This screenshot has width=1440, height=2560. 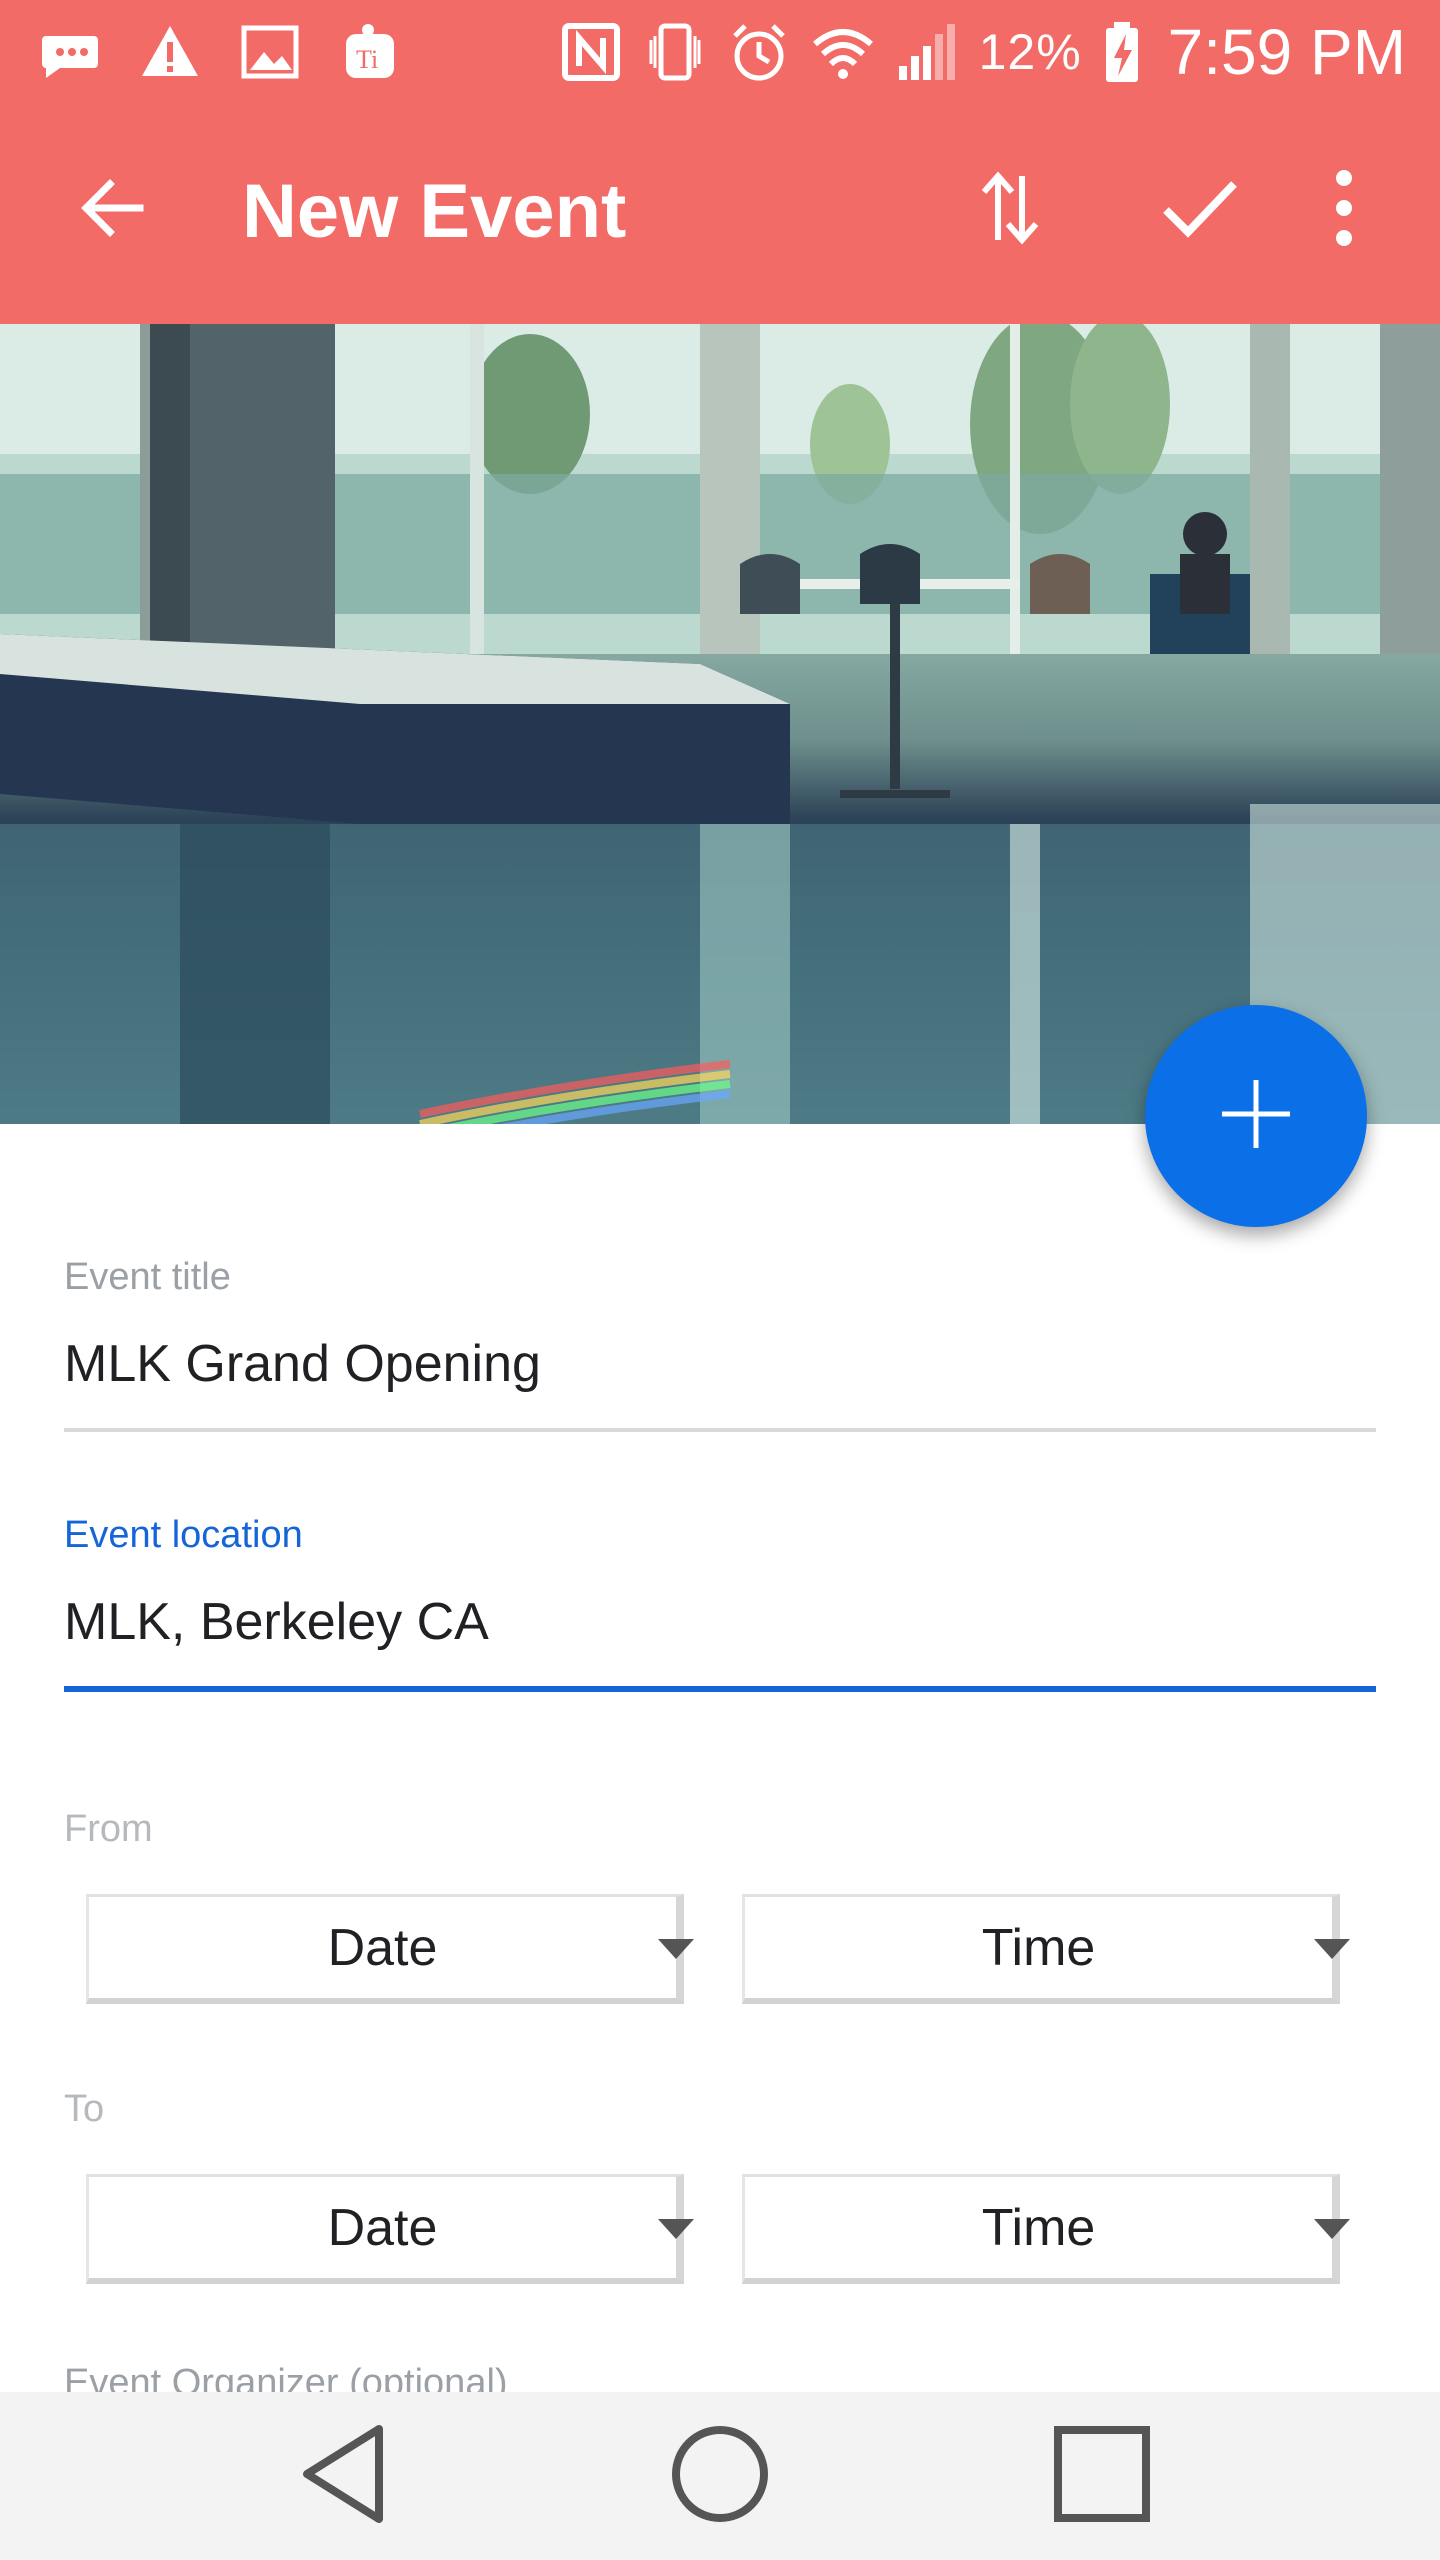 What do you see at coordinates (720, 214) in the screenshot?
I see `app-bar: New Event` at bounding box center [720, 214].